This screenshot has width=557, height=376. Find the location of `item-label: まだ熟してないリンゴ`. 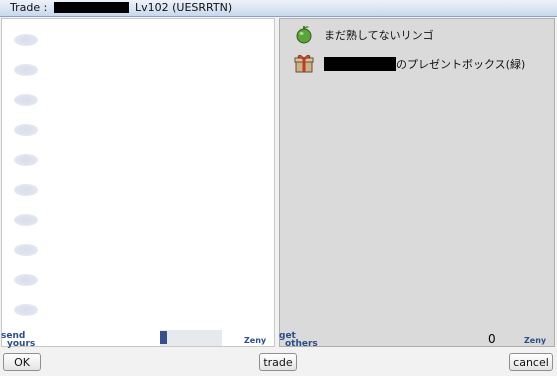

item-label: まだ熟してないリンゴ is located at coordinates (379, 35).